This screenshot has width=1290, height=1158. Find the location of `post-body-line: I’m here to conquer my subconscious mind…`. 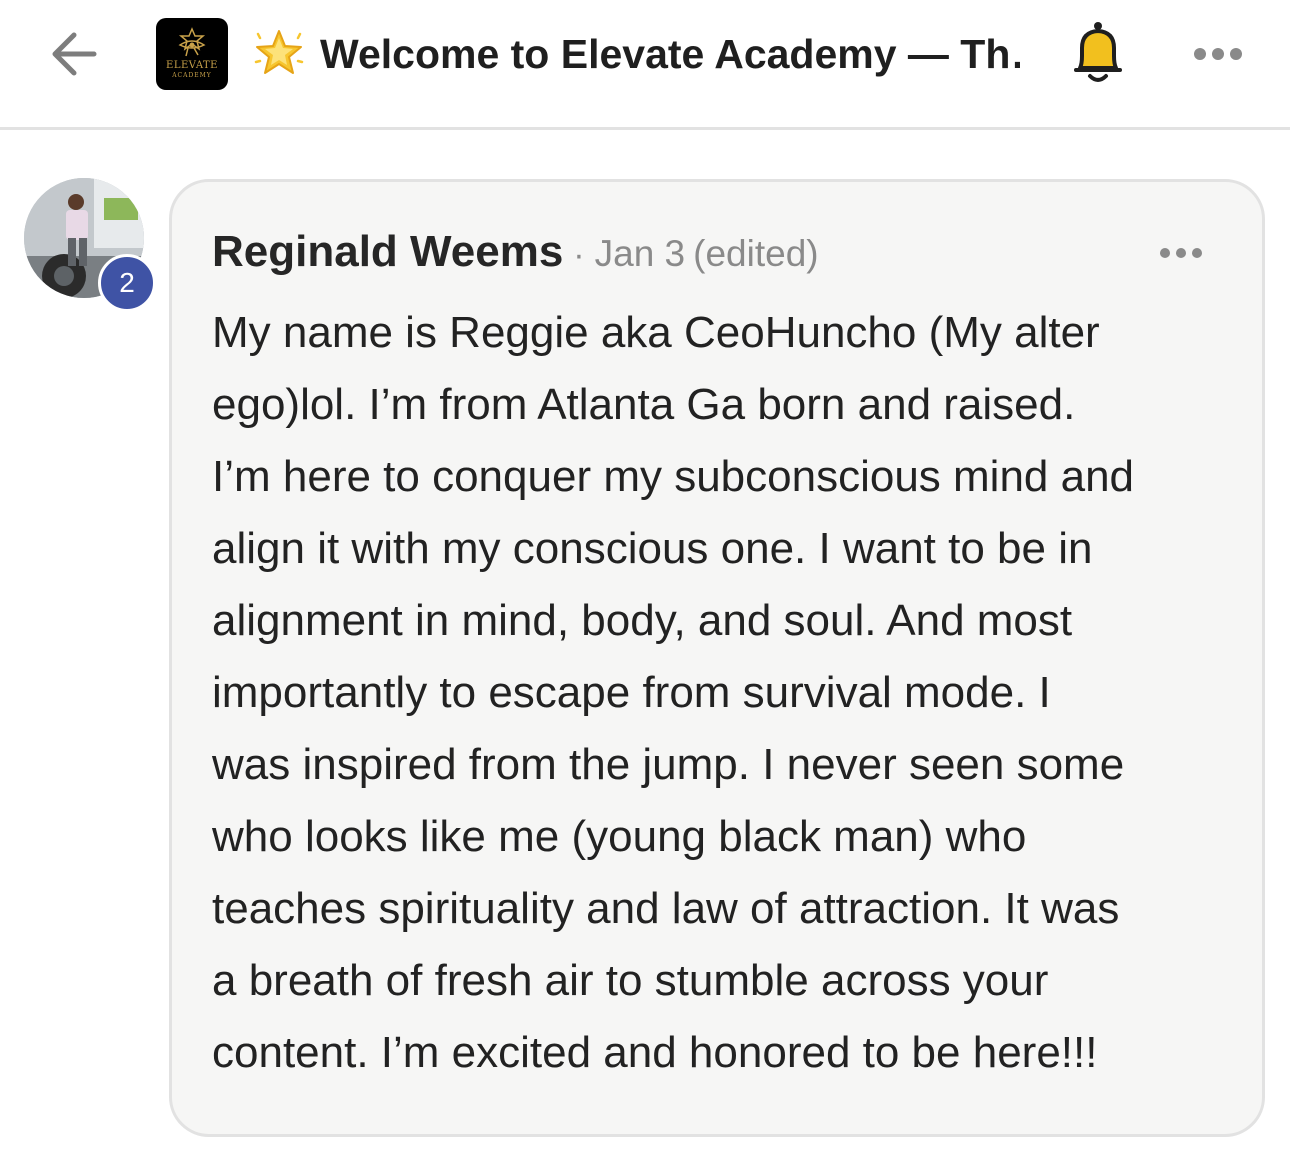

post-body-line: I’m here to conquer my subconscious mind… is located at coordinates (673, 476).